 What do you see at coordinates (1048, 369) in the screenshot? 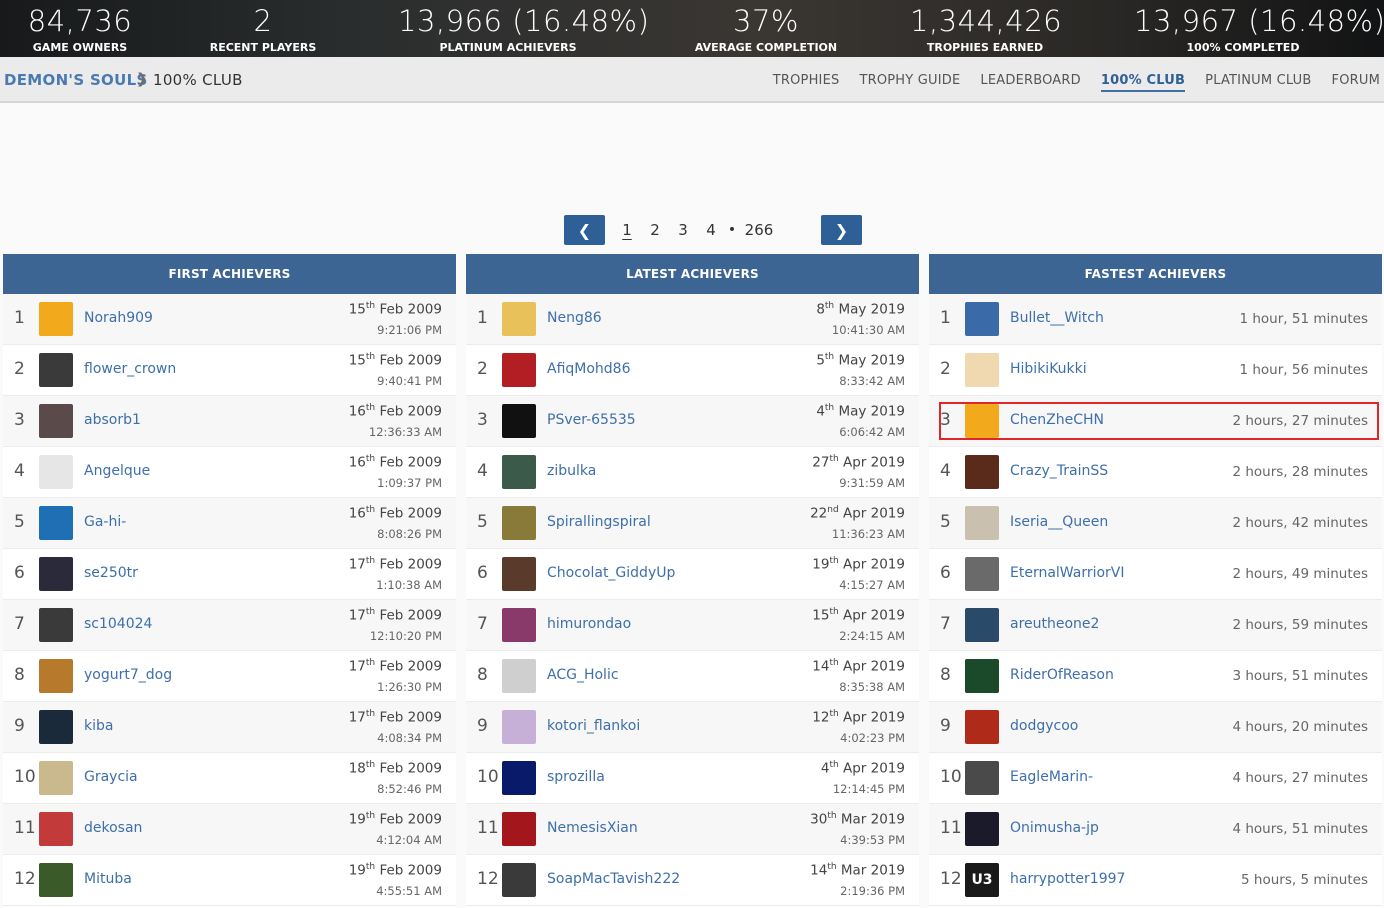
I see `username-link: HibikiKukki` at bounding box center [1048, 369].